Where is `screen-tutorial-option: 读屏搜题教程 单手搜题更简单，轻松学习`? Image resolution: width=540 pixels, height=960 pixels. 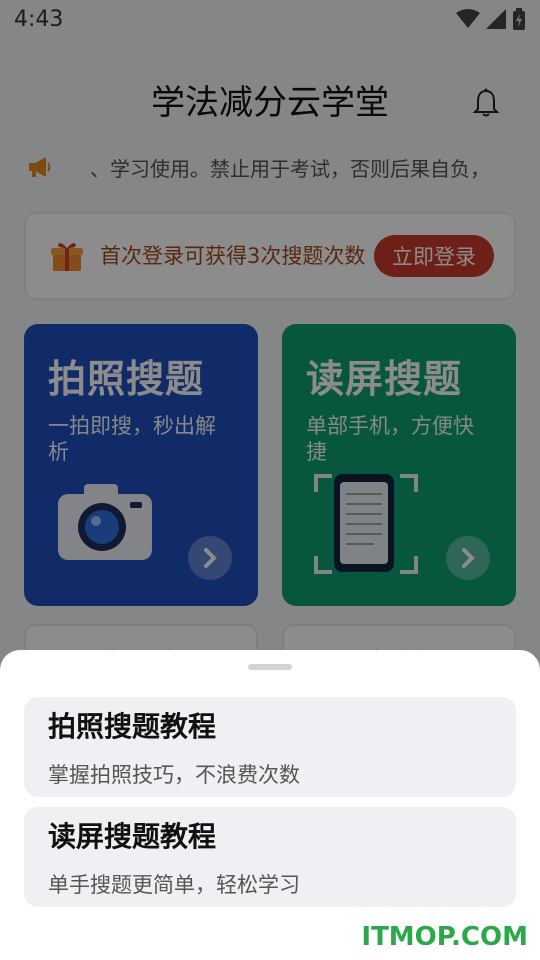
screen-tutorial-option: 读屏搜题教程 单手搜题更简单，轻松学习 is located at coordinates (270, 857).